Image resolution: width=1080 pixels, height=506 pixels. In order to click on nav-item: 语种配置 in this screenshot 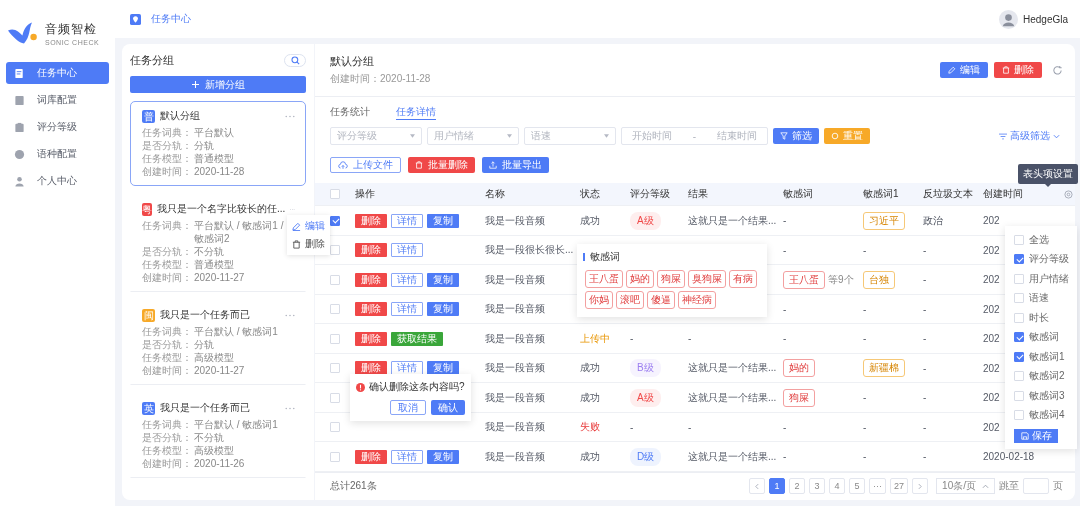, I will do `click(57, 154)`.